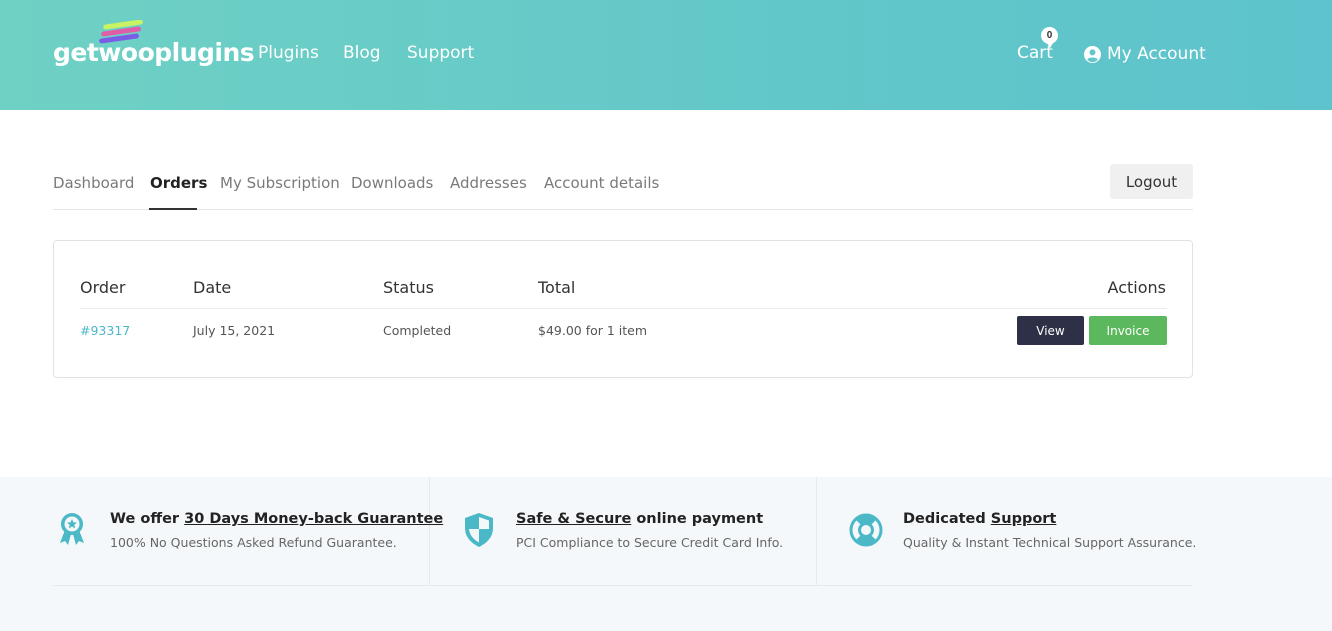 Image resolution: width=1332 pixels, height=631 pixels. I want to click on nav-support: Support, so click(440, 53).